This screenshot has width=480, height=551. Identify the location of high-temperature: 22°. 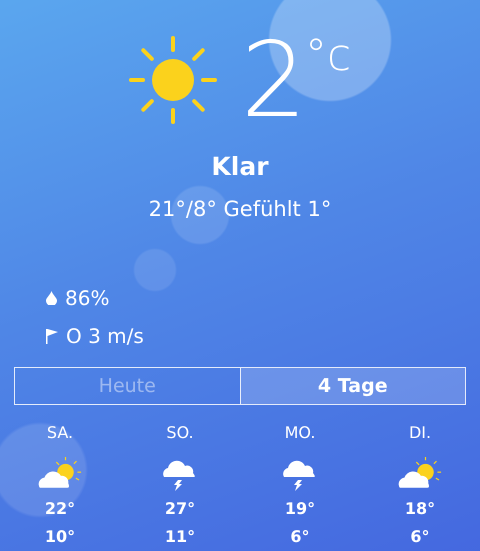
(60, 509).